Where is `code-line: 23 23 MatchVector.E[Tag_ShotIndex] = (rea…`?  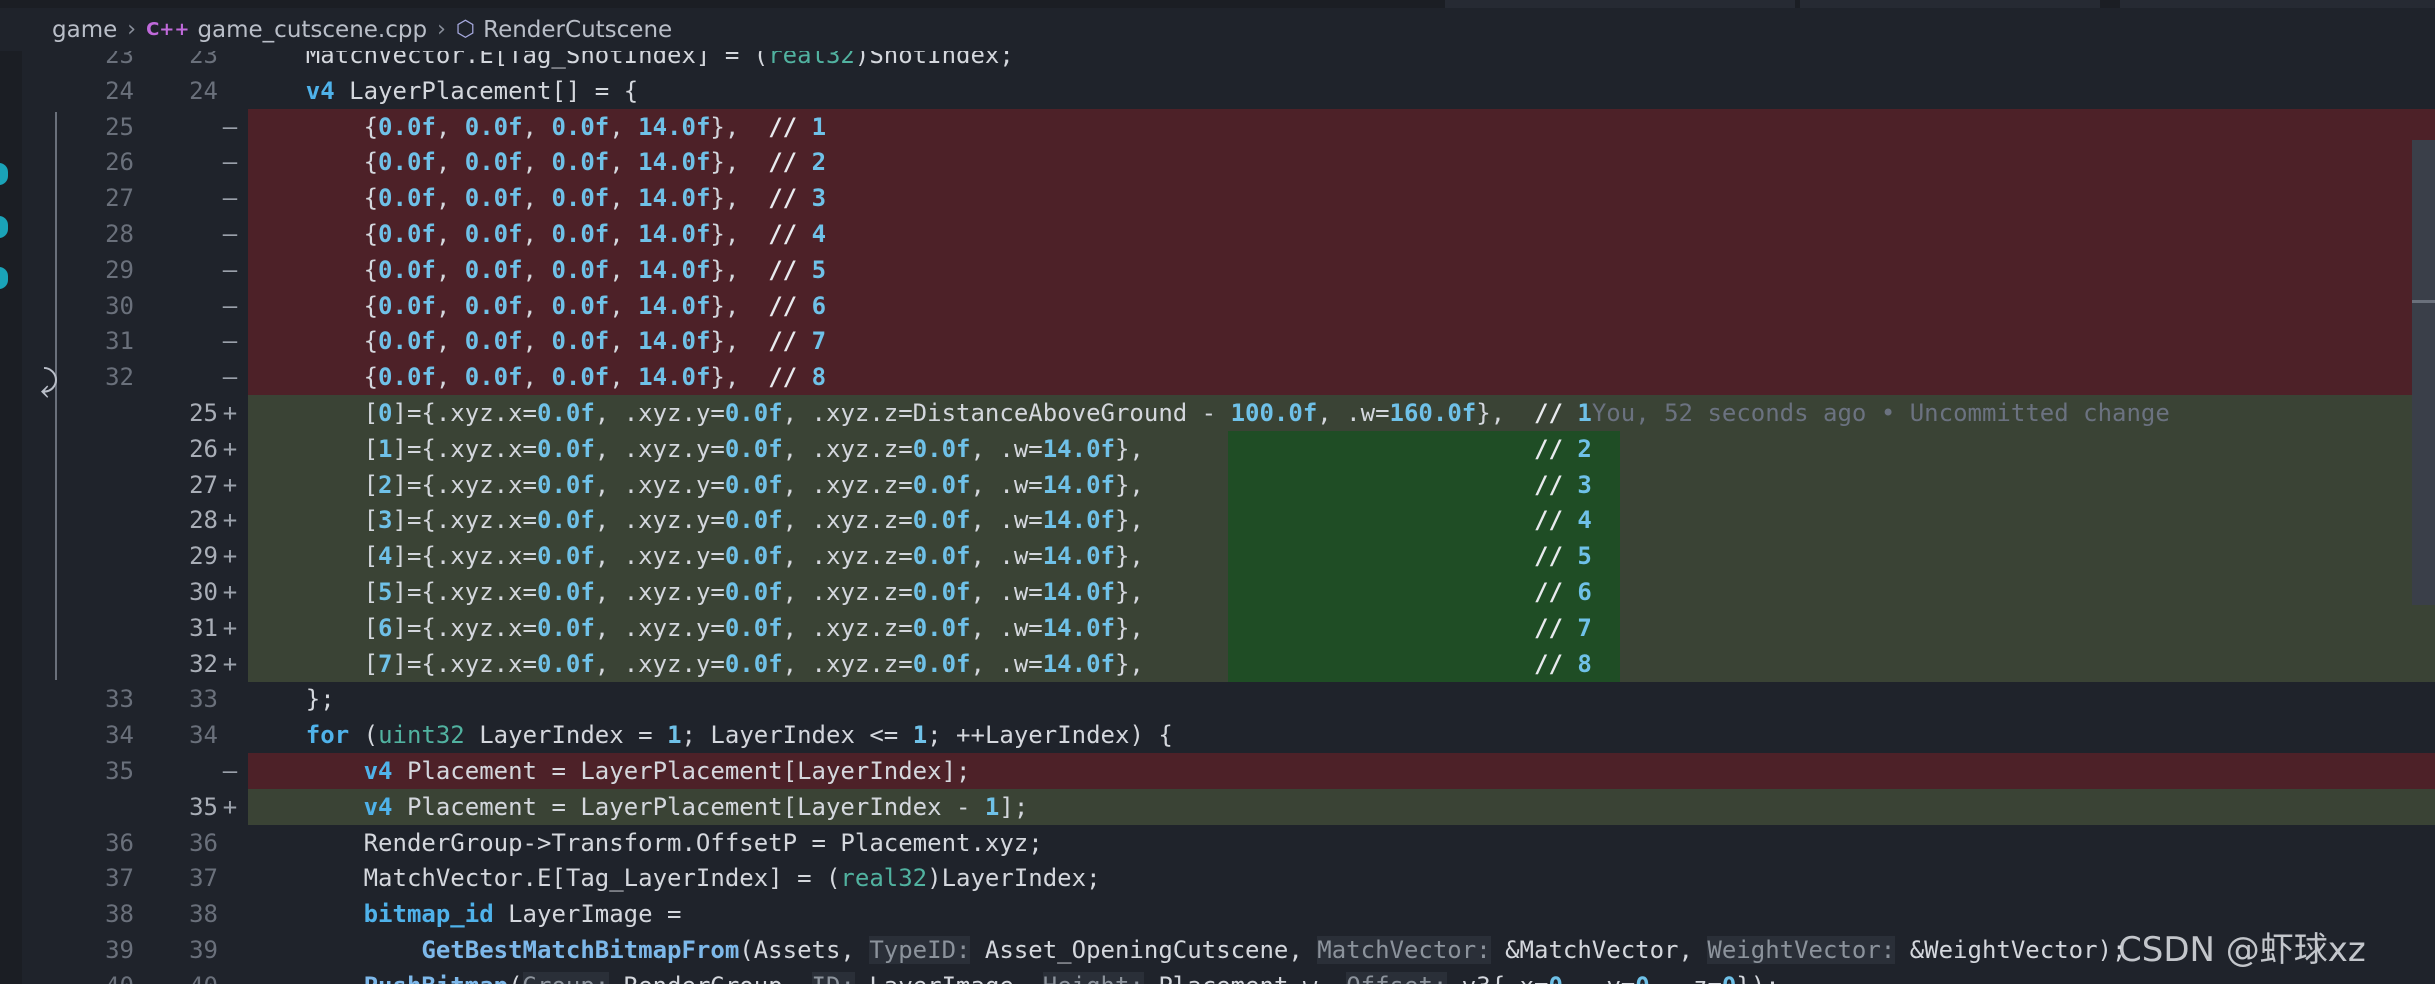
code-line: 23 23 MatchVector.E[Tag_ShotIndex] = (rea… is located at coordinates (1217, 62).